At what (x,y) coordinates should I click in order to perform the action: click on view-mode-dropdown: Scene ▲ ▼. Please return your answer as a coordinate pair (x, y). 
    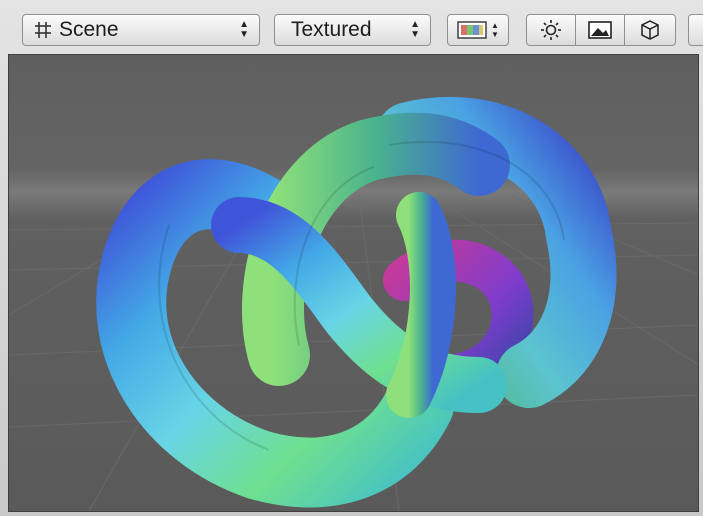
    Looking at the image, I should click on (141, 30).